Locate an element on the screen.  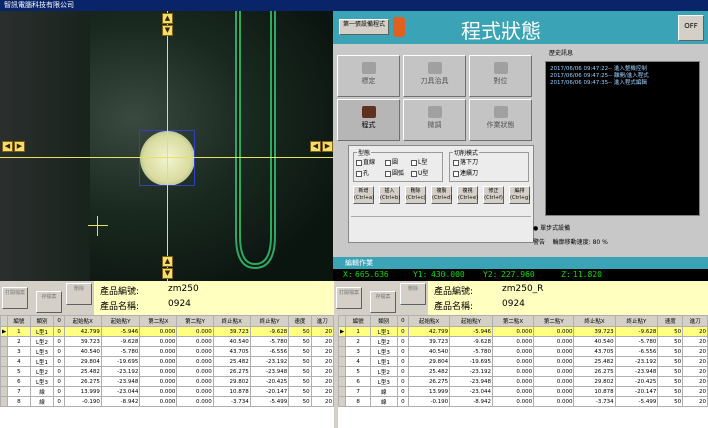
open-file-button: 打開檔案 is located at coordinates (349, 298).